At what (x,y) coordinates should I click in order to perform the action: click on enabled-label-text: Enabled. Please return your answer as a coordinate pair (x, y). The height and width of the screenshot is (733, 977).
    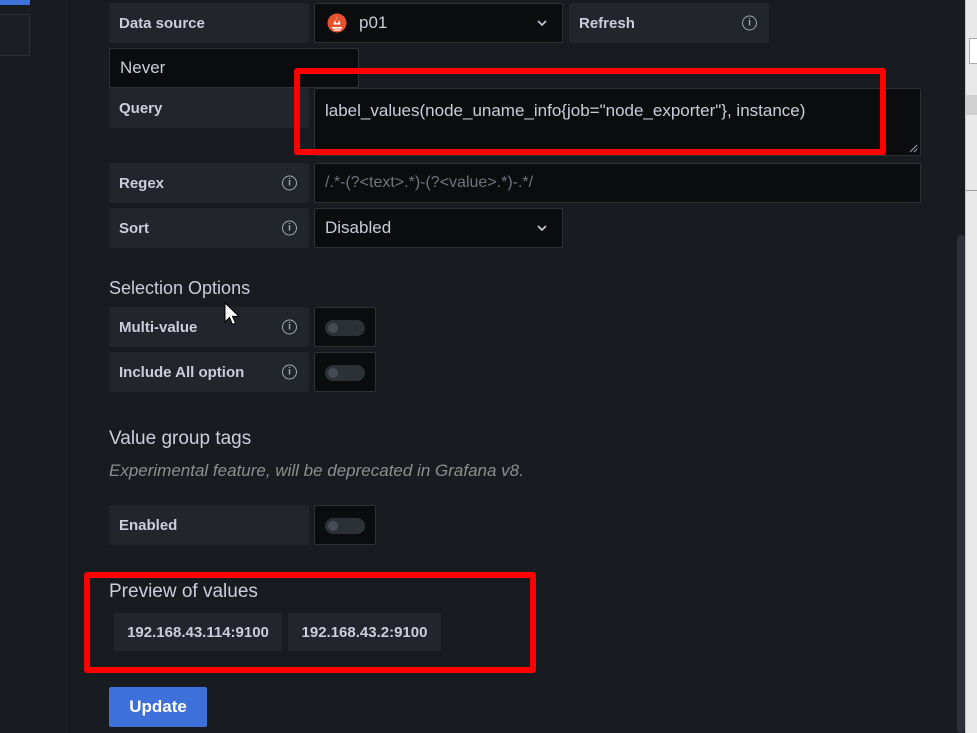
    Looking at the image, I should click on (148, 525).